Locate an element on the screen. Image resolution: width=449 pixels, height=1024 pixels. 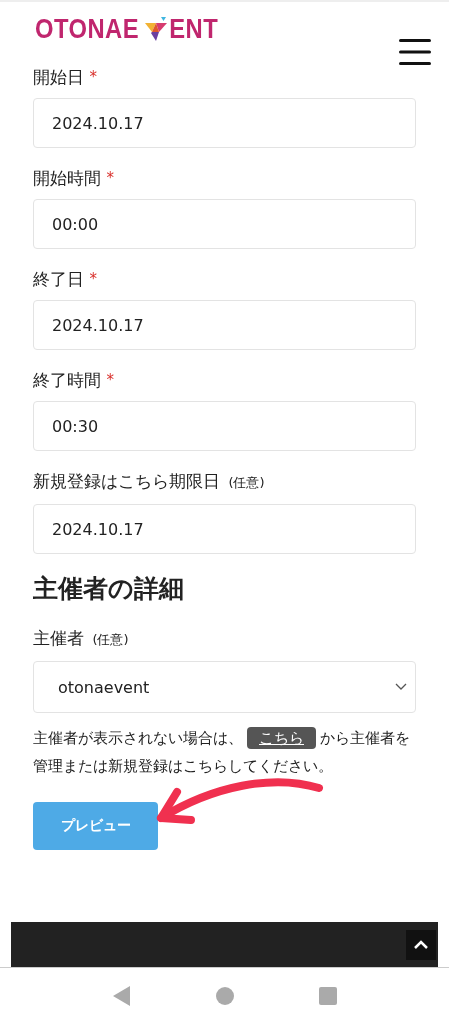
here-link: こちら is located at coordinates (281, 738).